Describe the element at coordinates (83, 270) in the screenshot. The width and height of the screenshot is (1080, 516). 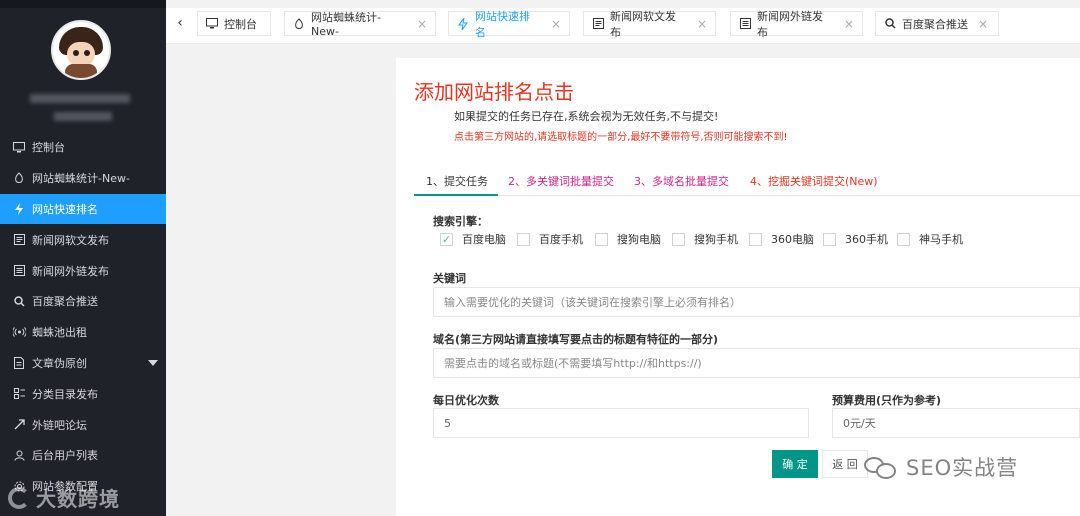
I see `sidebar-item-news-link: 新闻网外链发布` at that location.